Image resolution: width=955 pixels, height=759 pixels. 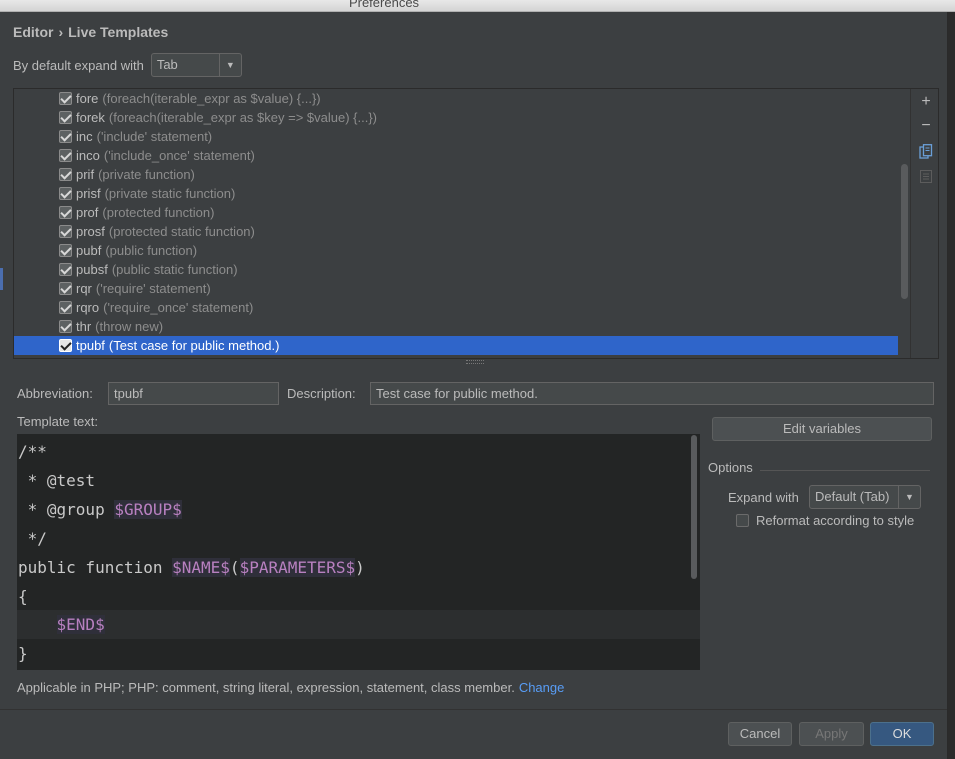 I want to click on template-row: pubsf (public static function), so click(x=456, y=269).